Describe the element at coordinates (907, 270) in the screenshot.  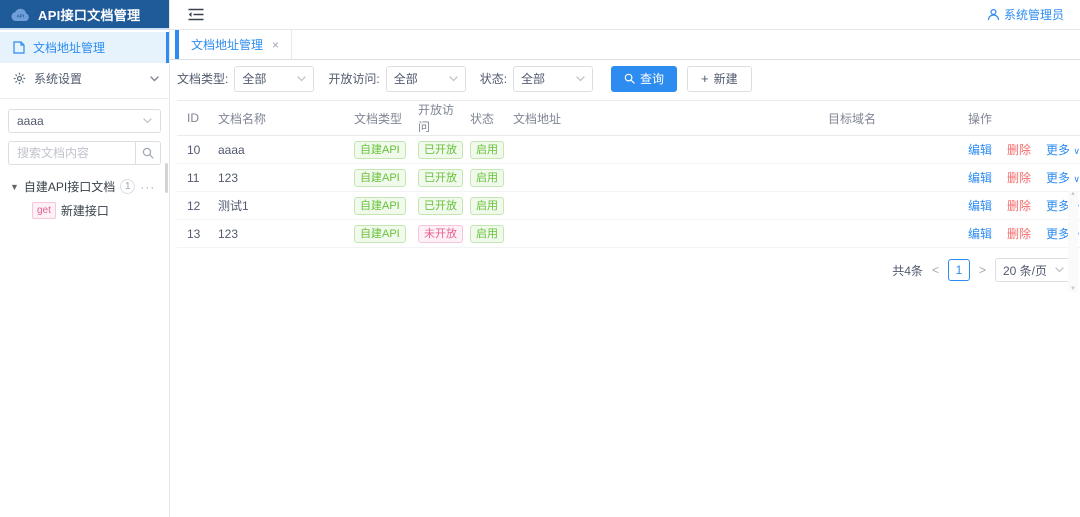
I see `total-count: 共4条` at that location.